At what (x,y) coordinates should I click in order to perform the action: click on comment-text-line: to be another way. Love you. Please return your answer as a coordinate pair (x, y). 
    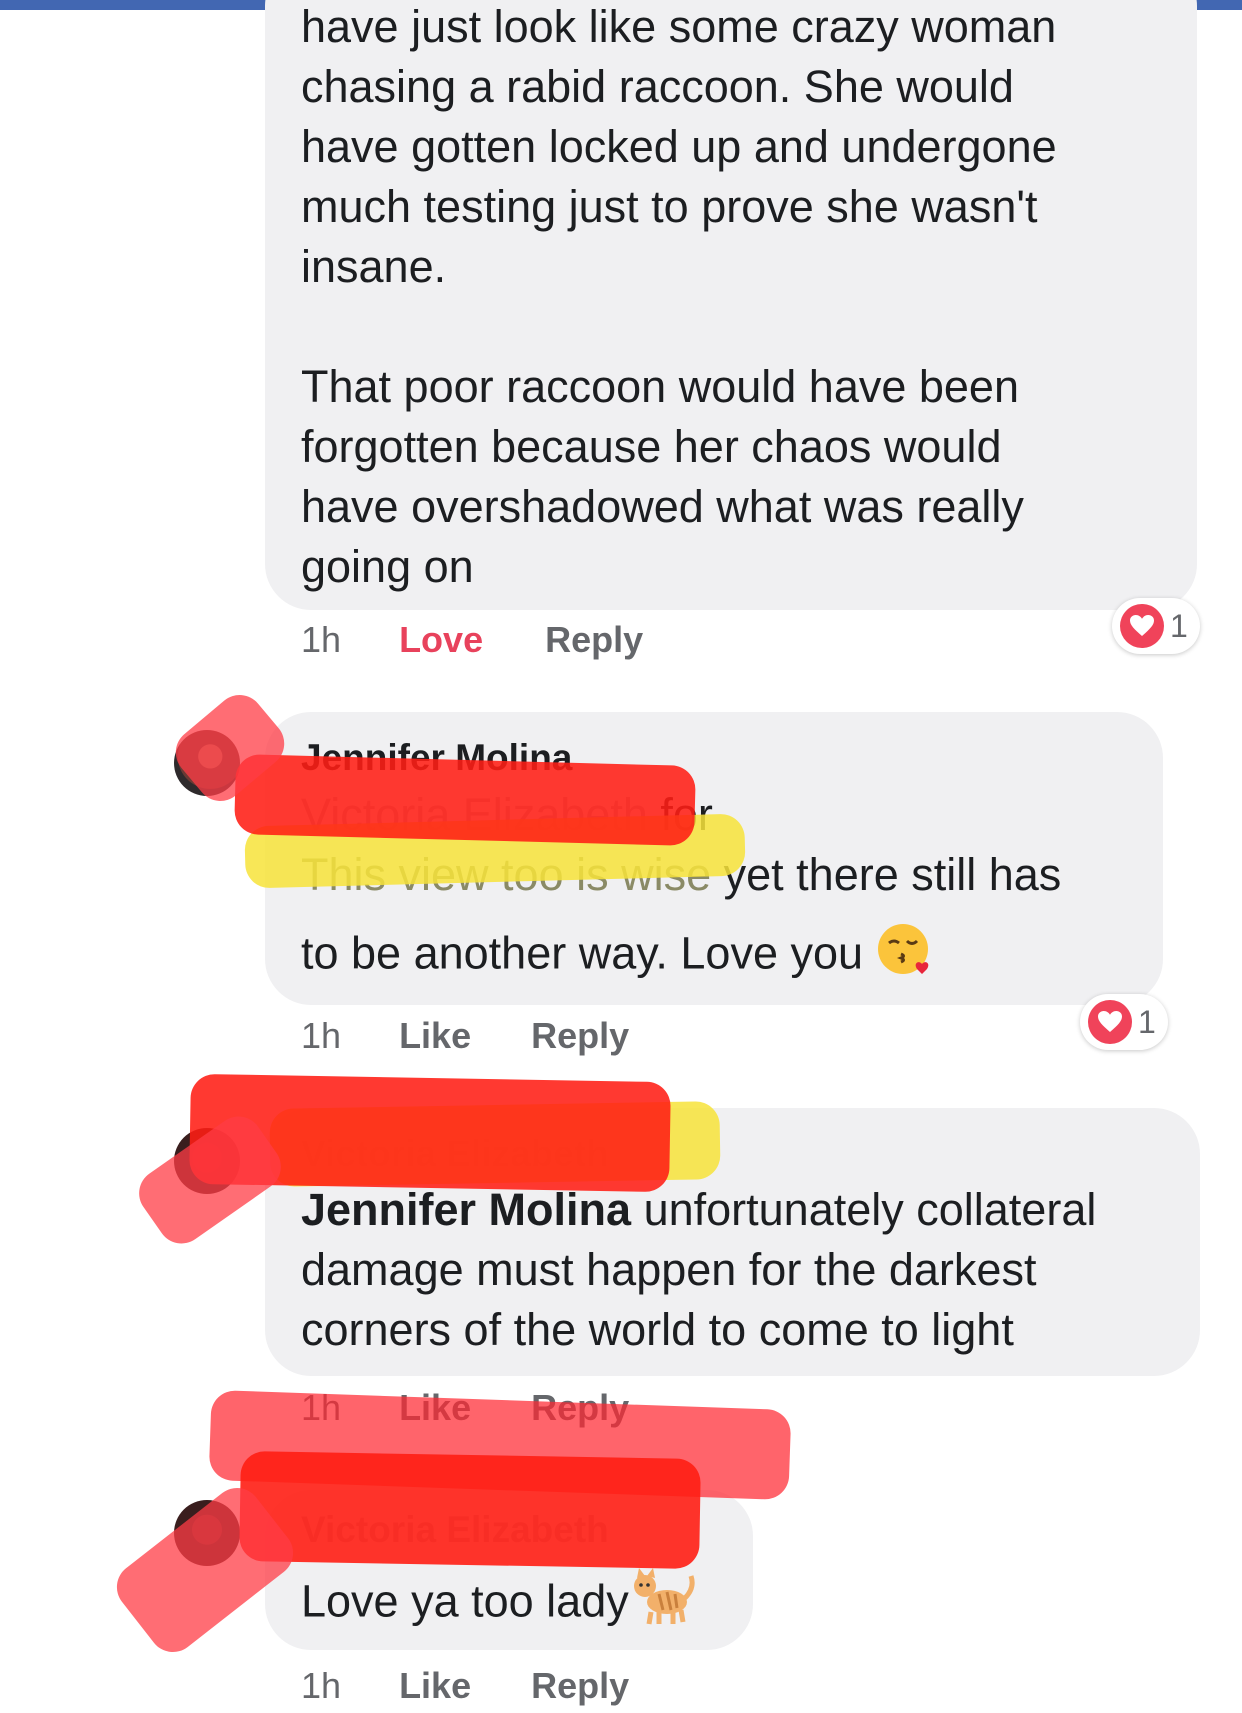
    Looking at the image, I should click on (617, 956).